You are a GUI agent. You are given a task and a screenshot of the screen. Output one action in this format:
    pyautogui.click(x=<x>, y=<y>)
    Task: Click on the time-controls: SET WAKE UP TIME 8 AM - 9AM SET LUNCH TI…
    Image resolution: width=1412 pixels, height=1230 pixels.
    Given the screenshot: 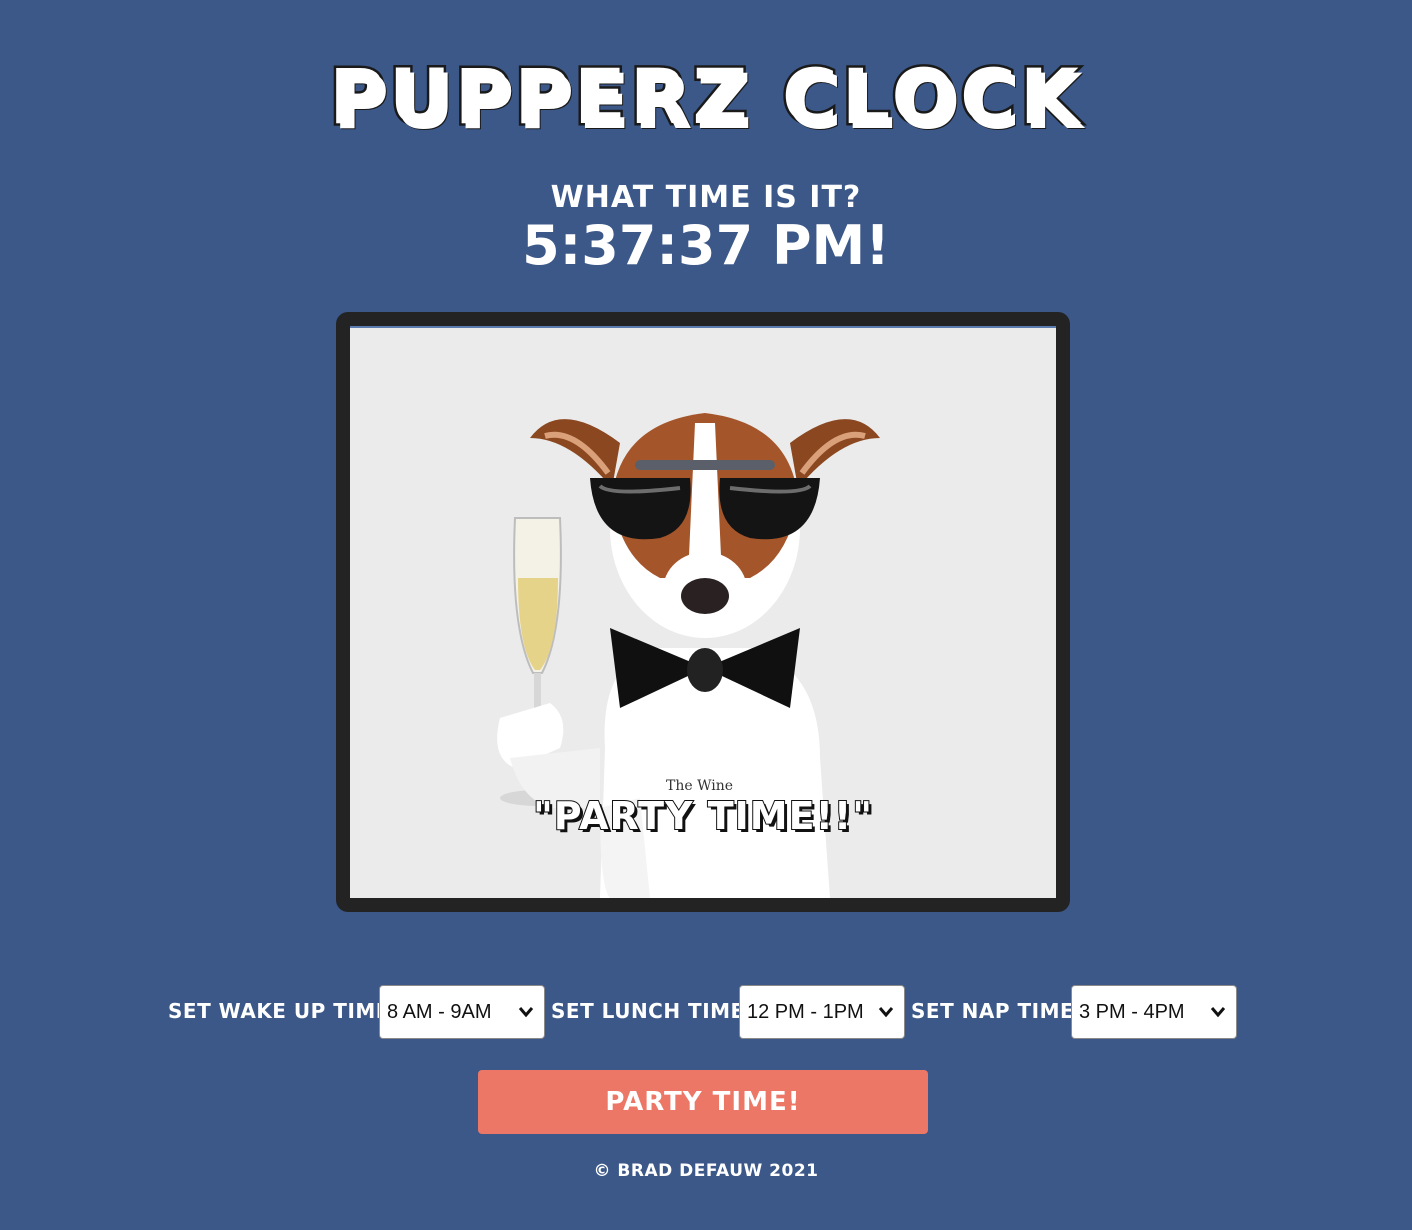 What is the action you would take?
    pyautogui.click(x=708, y=1012)
    